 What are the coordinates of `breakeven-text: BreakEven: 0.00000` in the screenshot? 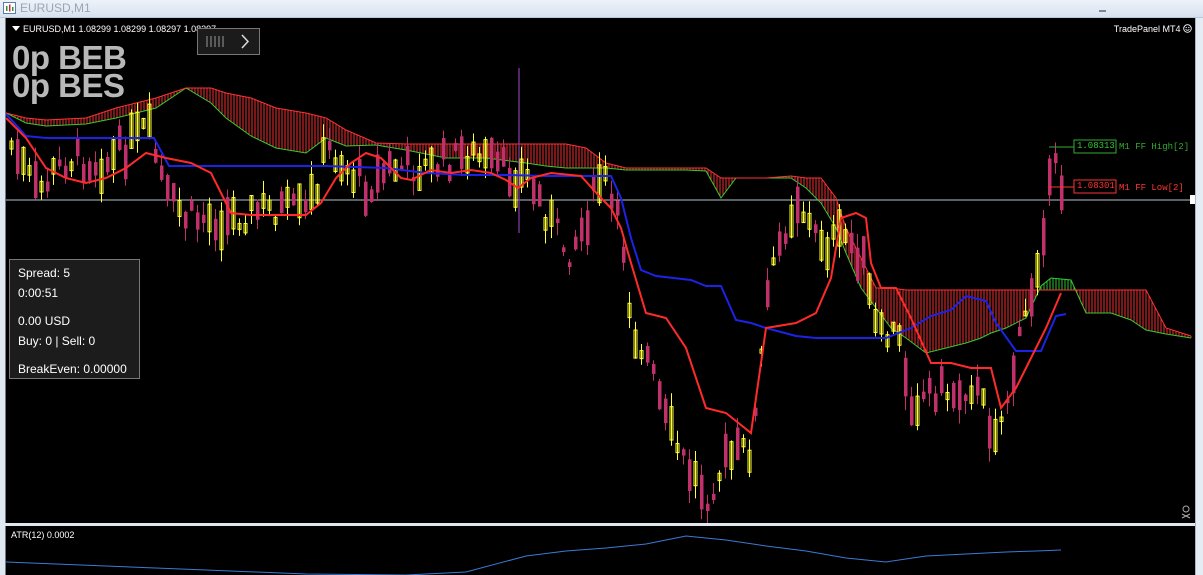 It's located at (72, 369).